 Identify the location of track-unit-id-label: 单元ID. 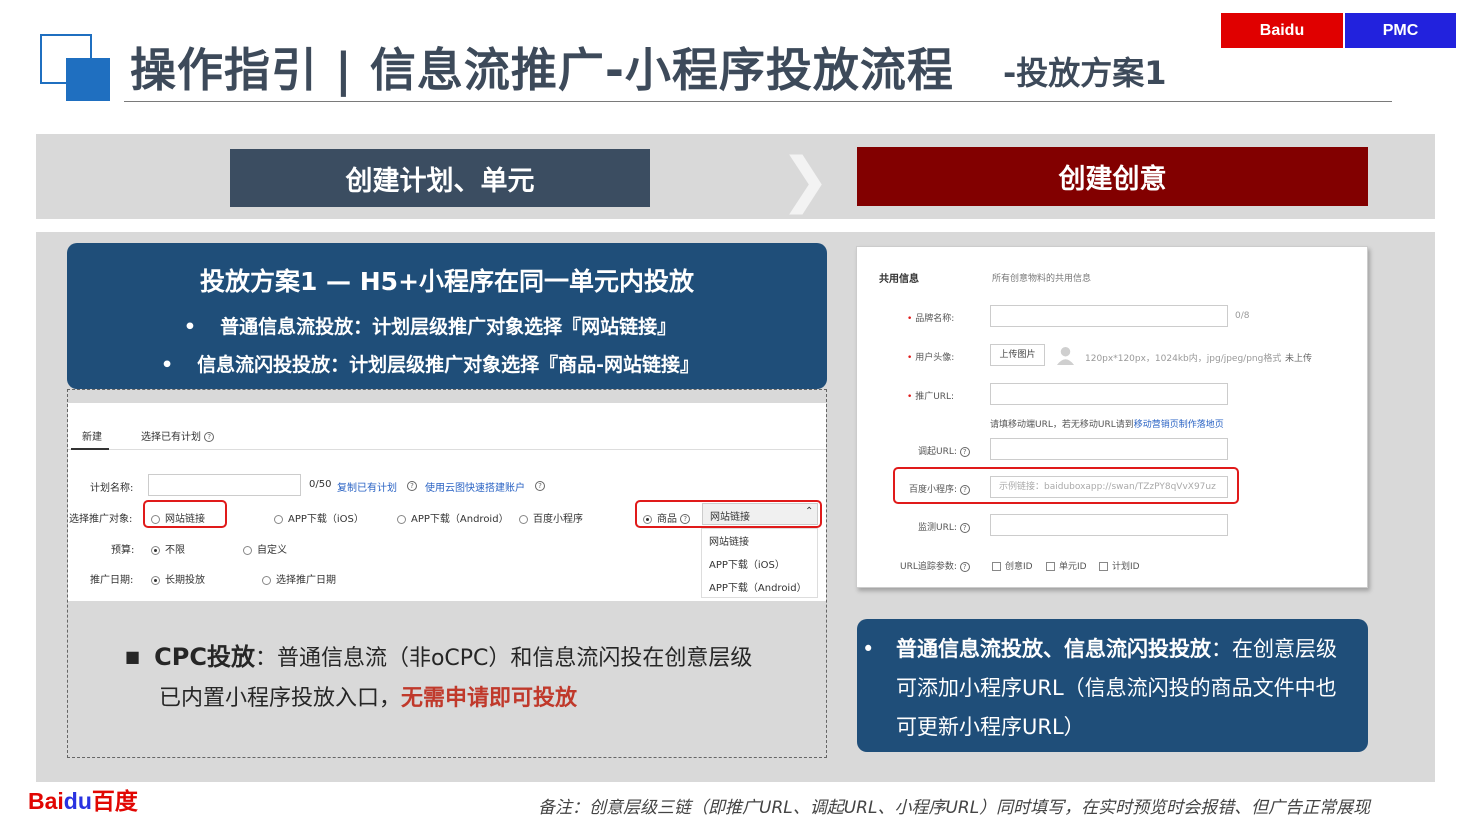
(1073, 567).